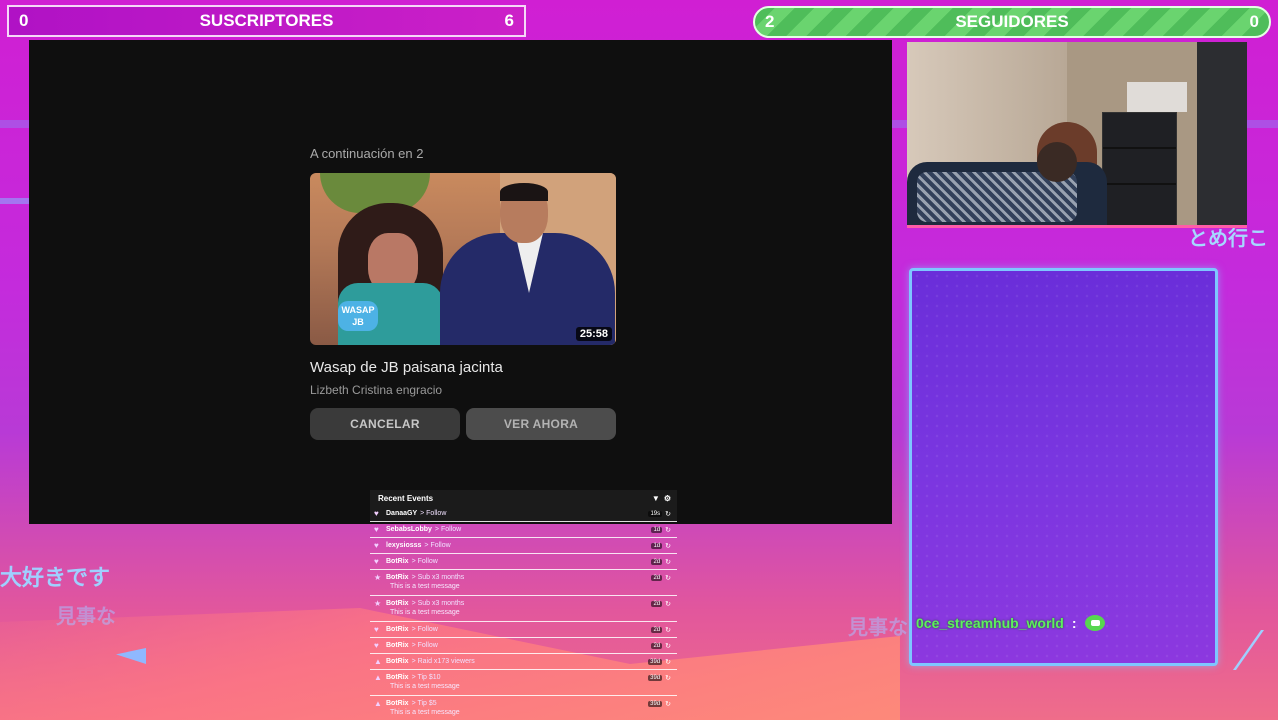 The image size is (1278, 720). Describe the element at coordinates (657, 545) in the screenshot. I see `event-time: 1d` at that location.